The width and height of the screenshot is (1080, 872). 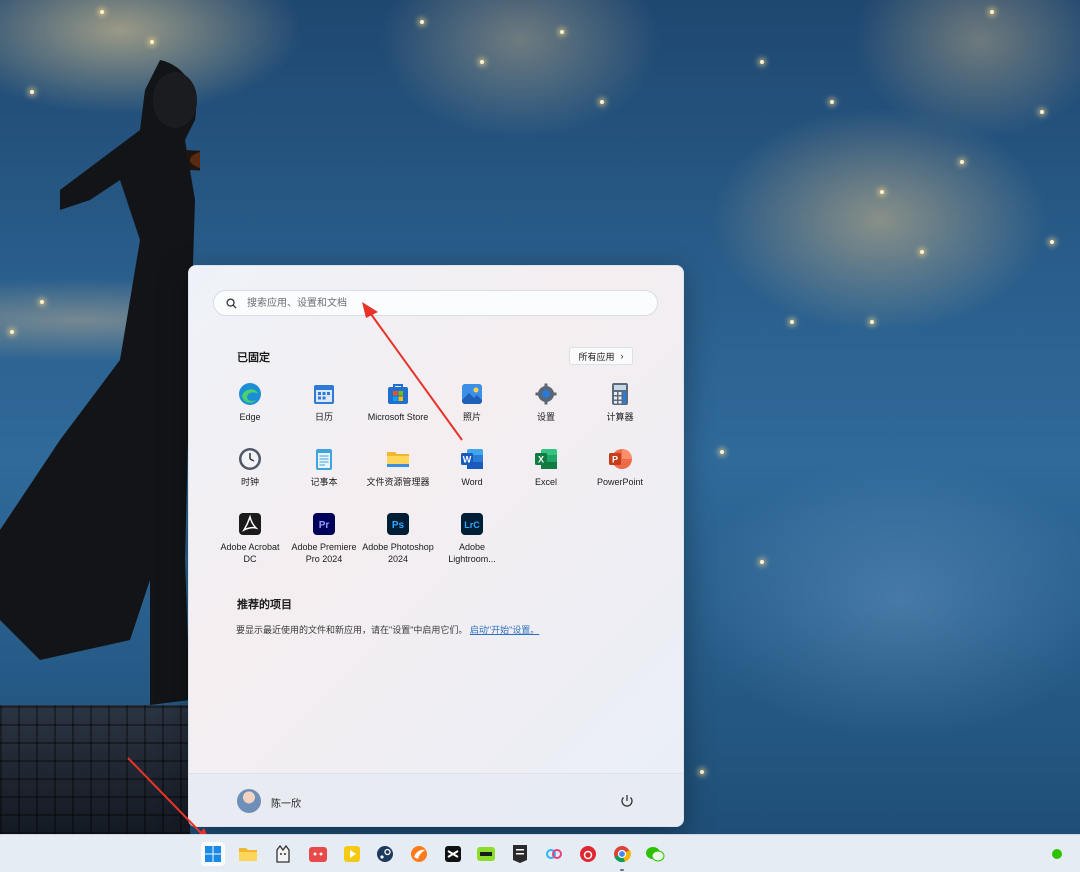 I want to click on netease-music-icon, so click(x=588, y=854).